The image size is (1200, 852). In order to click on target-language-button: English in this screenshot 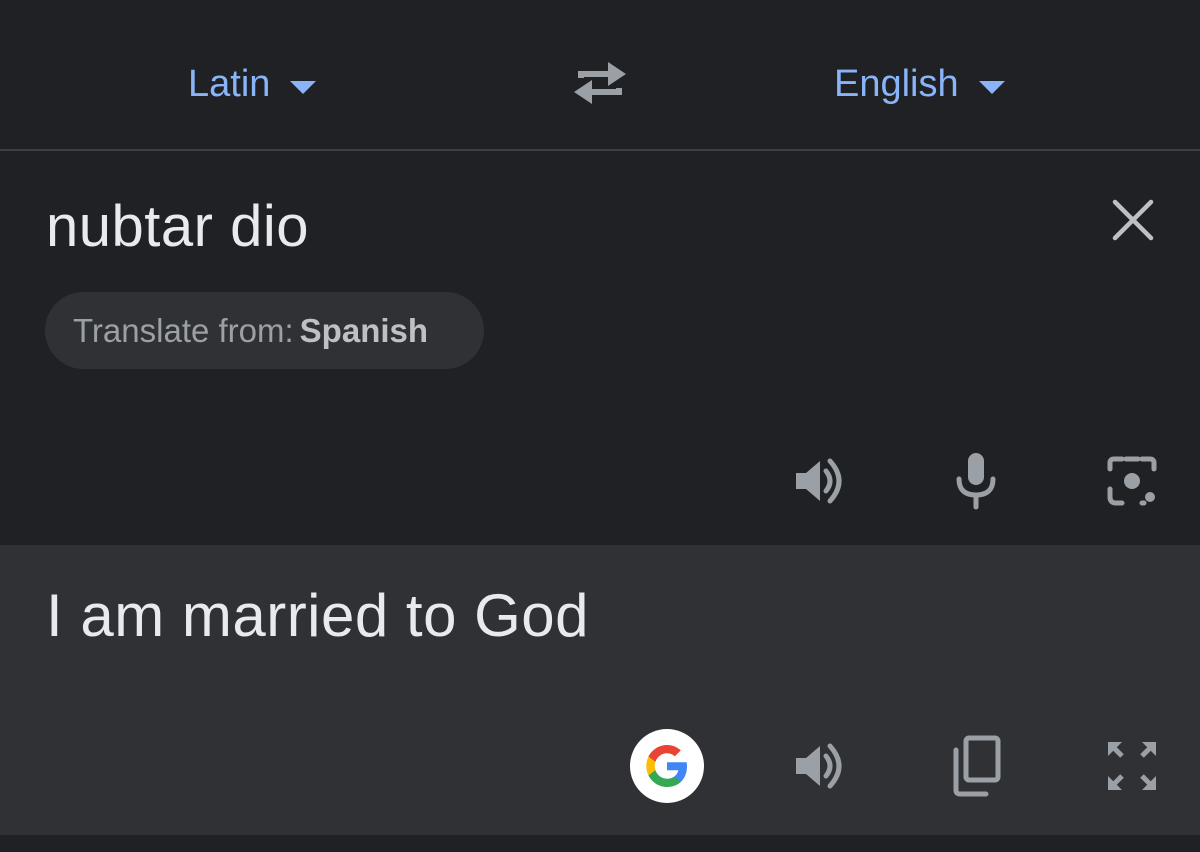, I will do `click(919, 84)`.